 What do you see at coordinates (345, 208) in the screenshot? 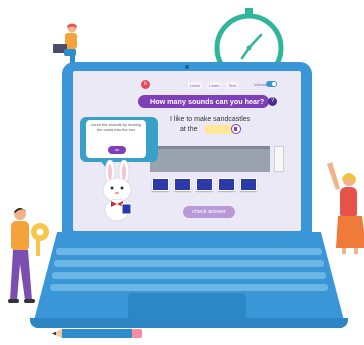
I see `woman-illustration` at bounding box center [345, 208].